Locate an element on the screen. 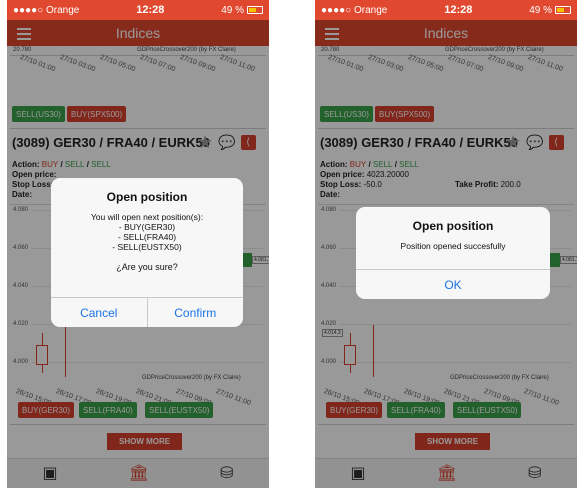 This screenshot has height=488, width=577. dialog-buttons: OK is located at coordinates (453, 284).